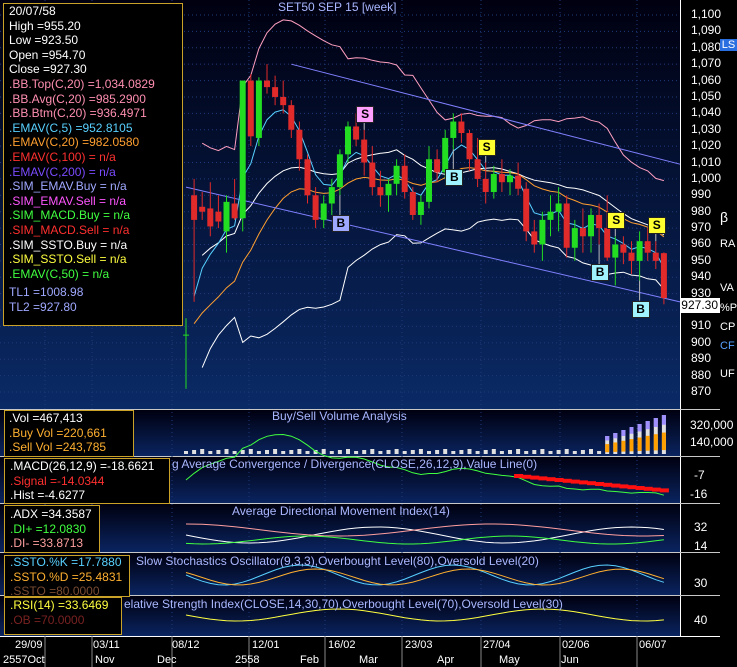 Image resolution: width=737 pixels, height=667 pixels. I want to click on price-axis-label: 900, so click(701, 341).